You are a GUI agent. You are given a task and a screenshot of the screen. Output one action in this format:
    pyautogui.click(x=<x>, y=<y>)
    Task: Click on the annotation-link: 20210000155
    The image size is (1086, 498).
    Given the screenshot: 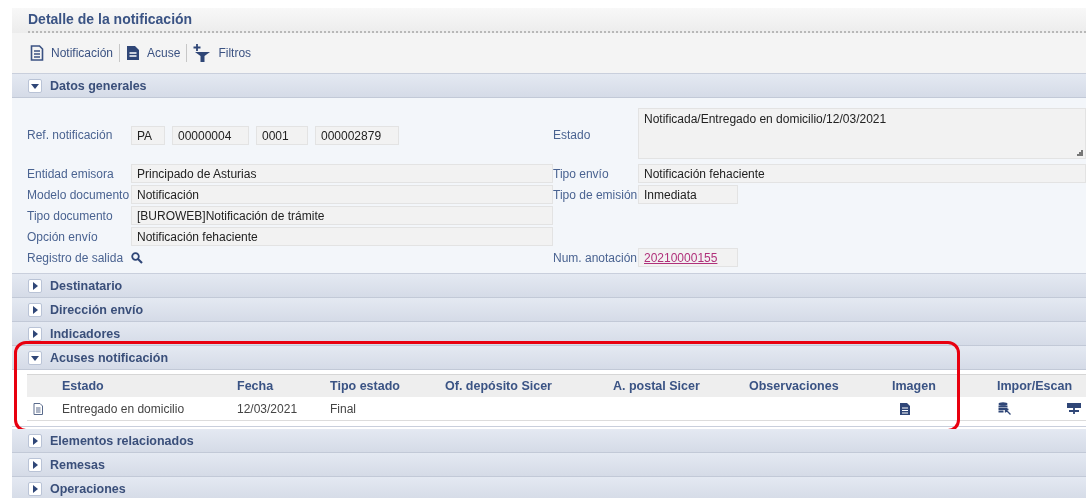 What is the action you would take?
    pyautogui.click(x=681, y=258)
    